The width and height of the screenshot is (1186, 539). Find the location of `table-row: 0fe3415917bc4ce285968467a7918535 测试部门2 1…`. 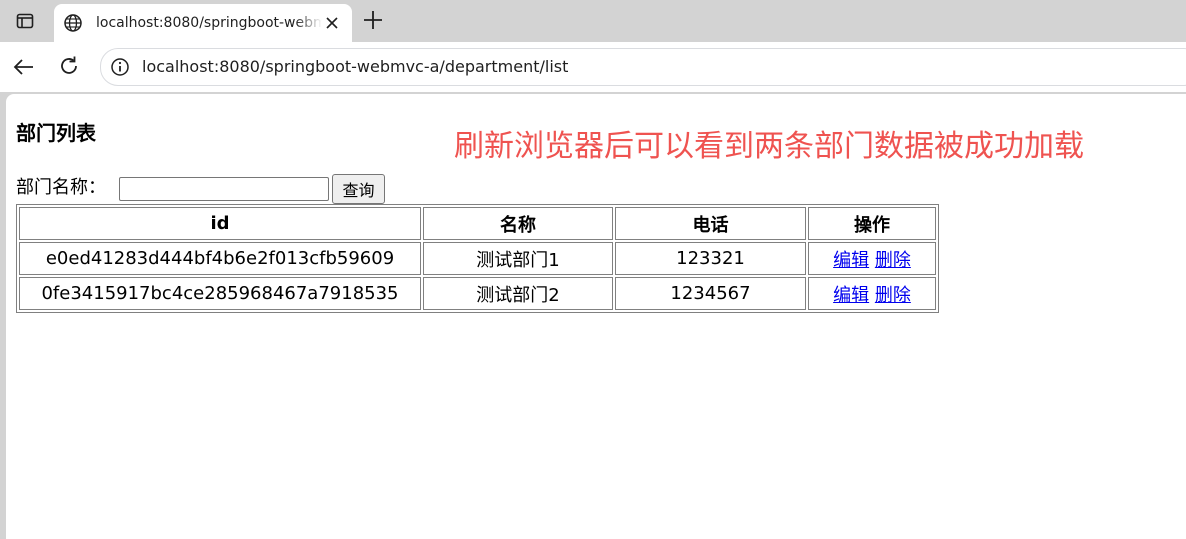

table-row: 0fe3415917bc4ce285968467a7918535 测试部门2 1… is located at coordinates (477, 293).